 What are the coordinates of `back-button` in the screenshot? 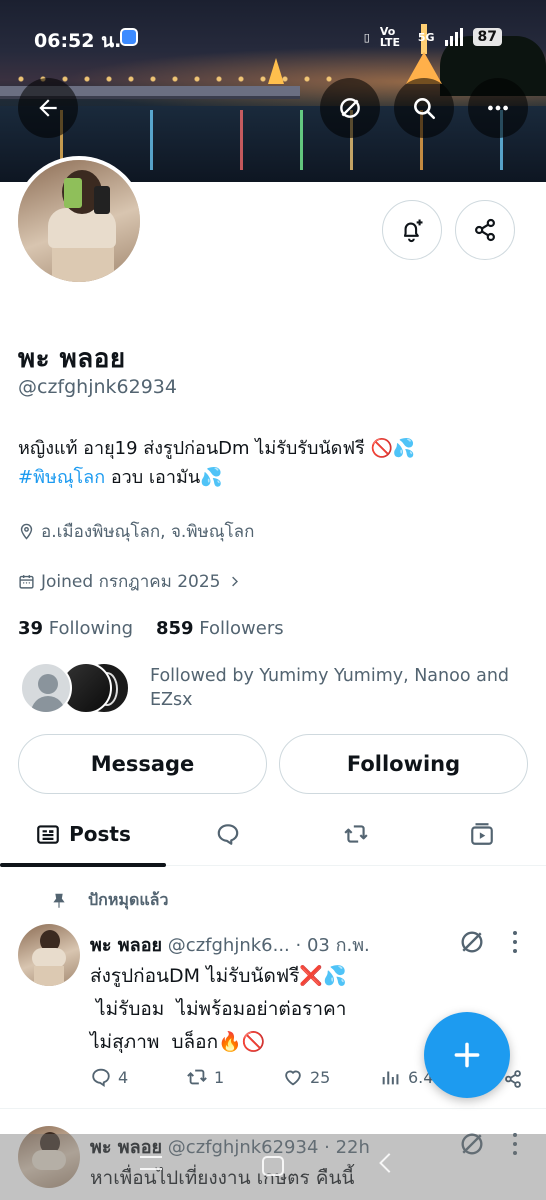 It's located at (48, 108).